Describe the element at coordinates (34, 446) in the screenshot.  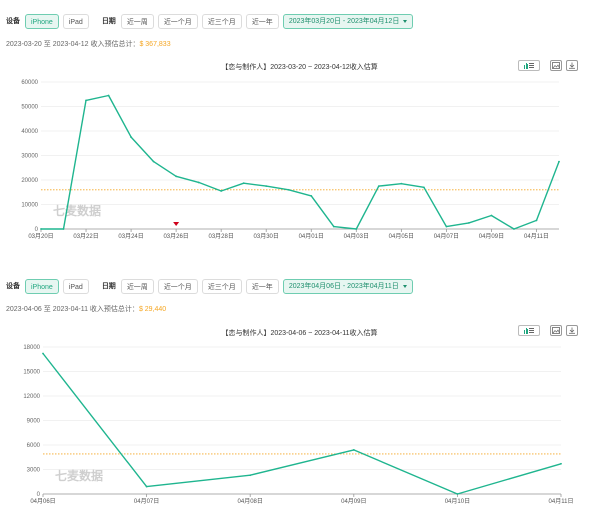
I see `y-tick-label: 6000` at that location.